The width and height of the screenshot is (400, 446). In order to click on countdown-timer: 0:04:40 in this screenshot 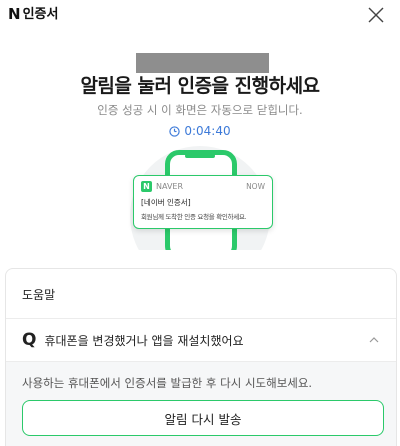, I will do `click(200, 131)`.